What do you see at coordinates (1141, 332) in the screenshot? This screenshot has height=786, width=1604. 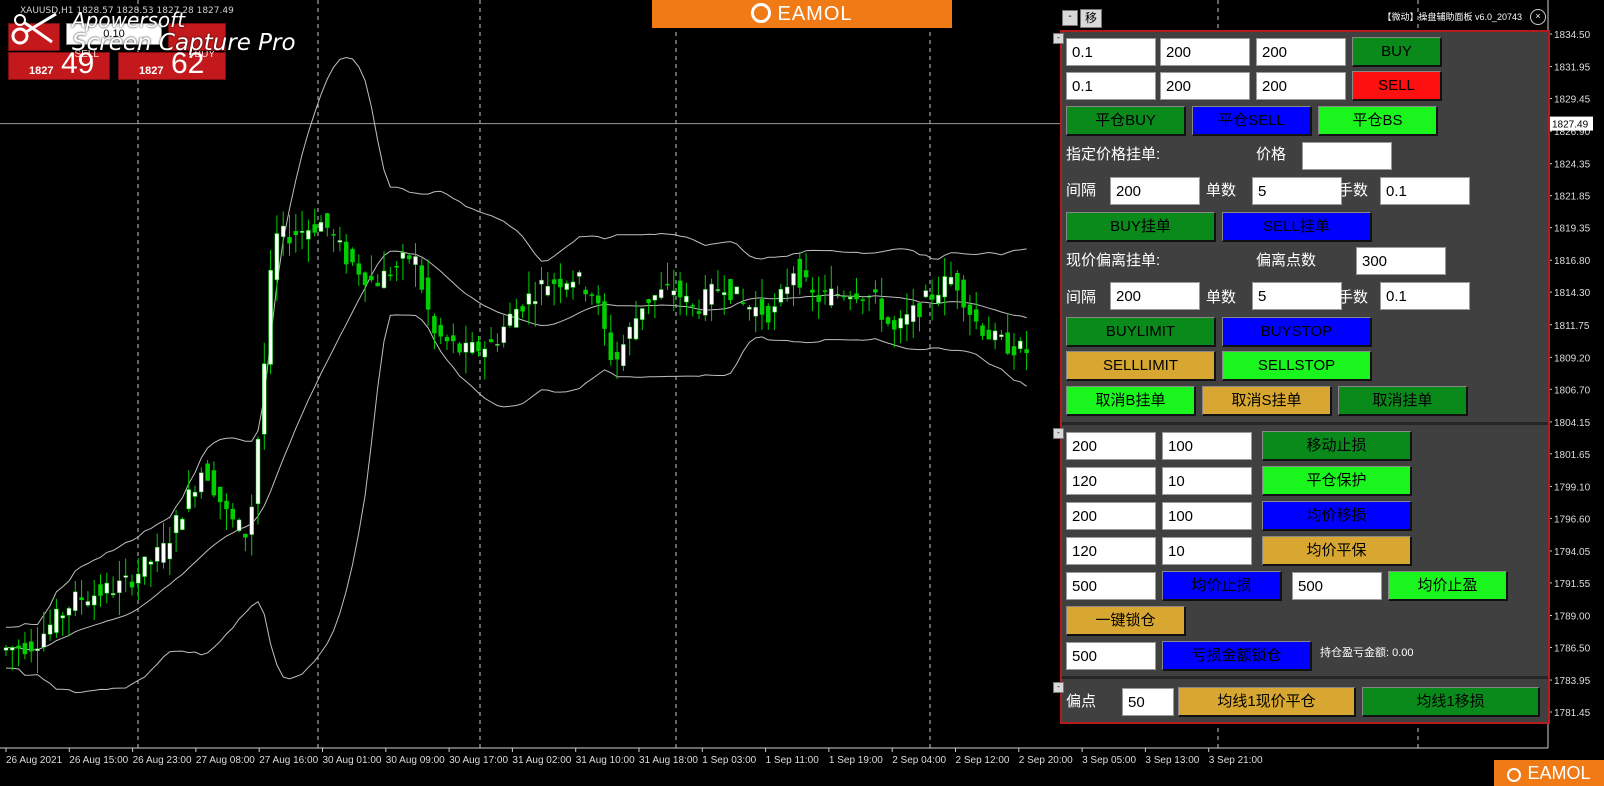 I see `buylimit-button: BUYLIMIT` at bounding box center [1141, 332].